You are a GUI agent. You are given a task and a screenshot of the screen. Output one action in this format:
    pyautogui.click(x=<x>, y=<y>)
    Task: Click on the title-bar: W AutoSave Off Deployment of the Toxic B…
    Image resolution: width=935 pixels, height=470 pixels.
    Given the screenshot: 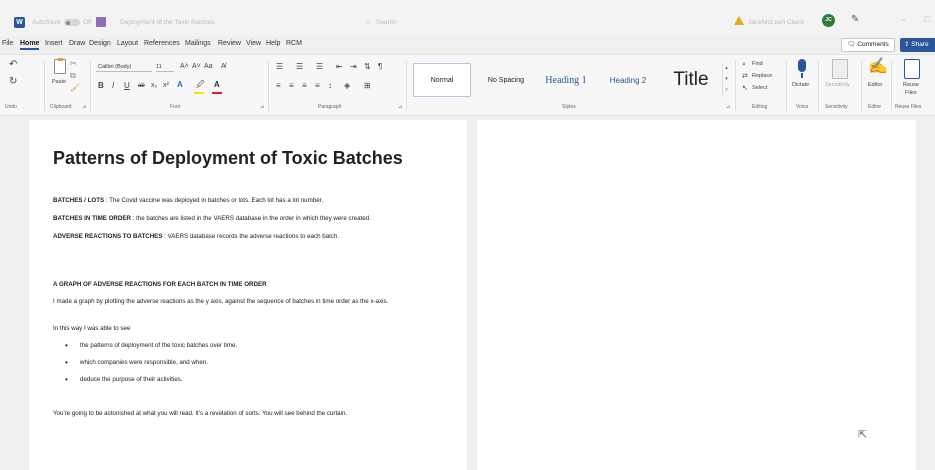 What is the action you would take?
    pyautogui.click(x=467, y=18)
    